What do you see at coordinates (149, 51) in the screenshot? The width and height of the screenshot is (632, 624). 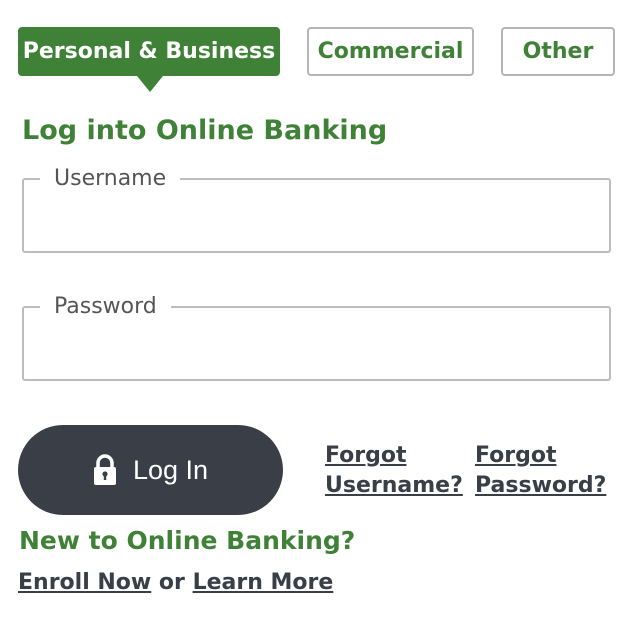 I see `tab-personal-business: Personal & Business` at bounding box center [149, 51].